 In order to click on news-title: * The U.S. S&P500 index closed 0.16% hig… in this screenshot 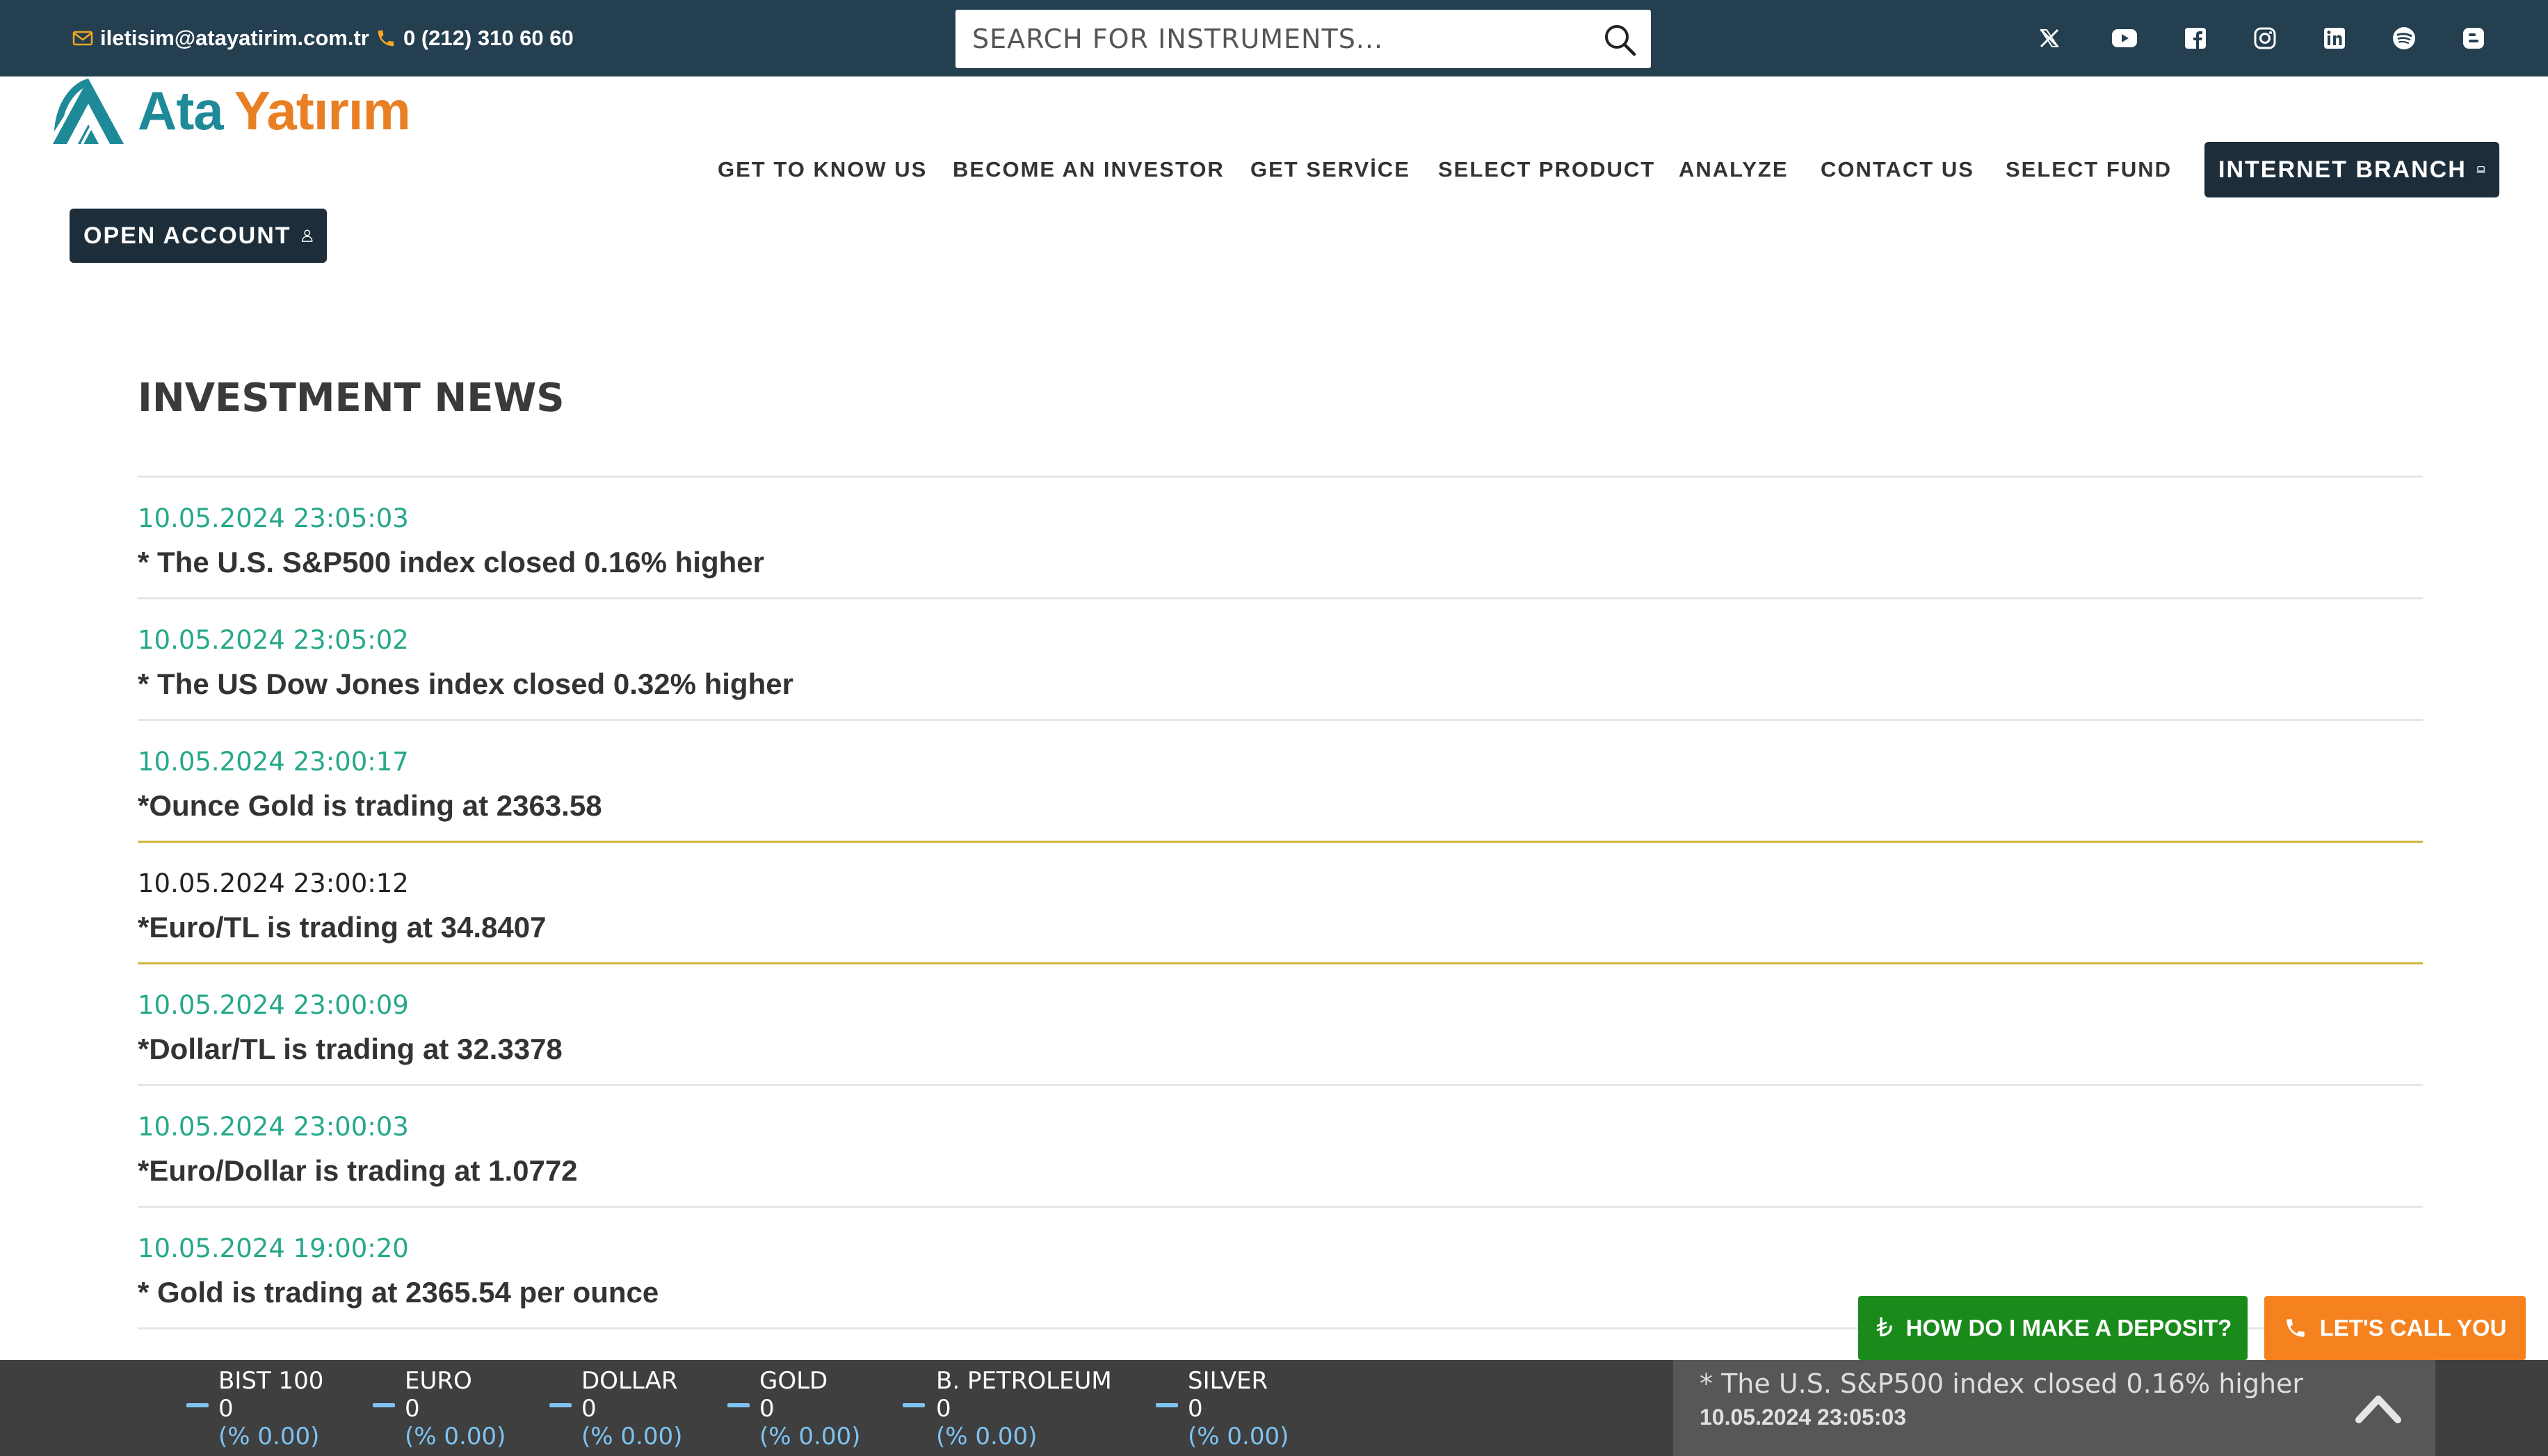, I will do `click(1281, 562)`.